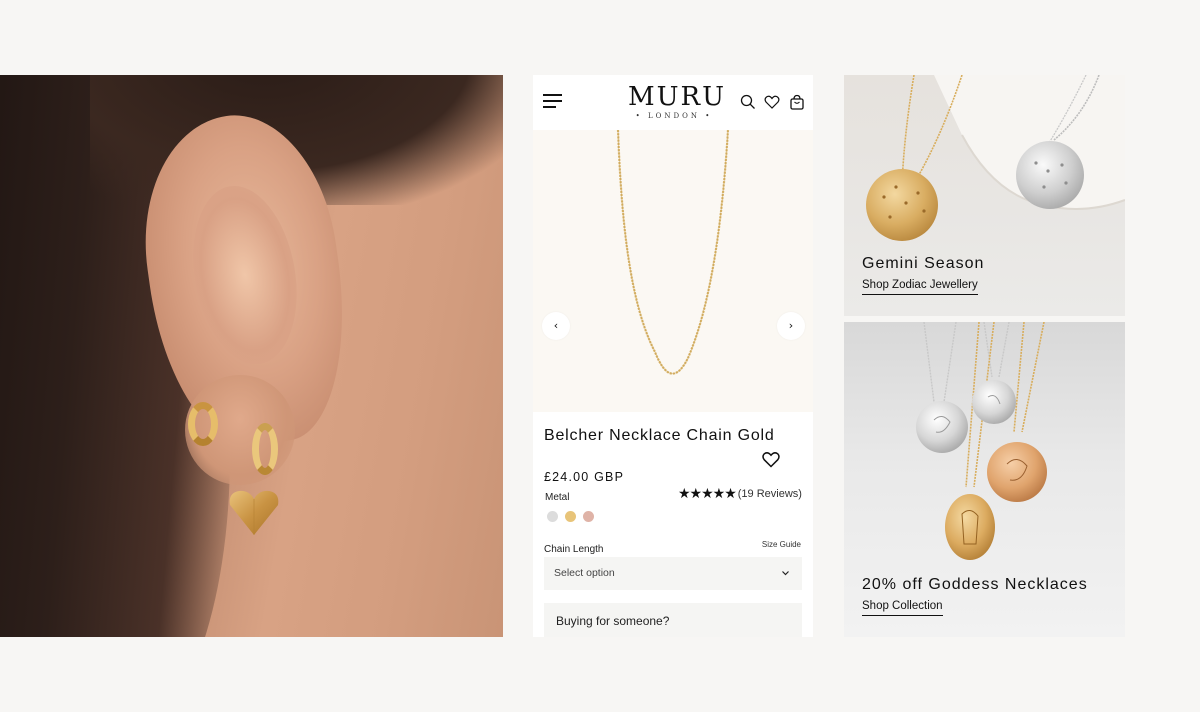 The image size is (1200, 712). Describe the element at coordinates (981, 441) in the screenshot. I see `promo-image-goddess-necklaces` at that location.